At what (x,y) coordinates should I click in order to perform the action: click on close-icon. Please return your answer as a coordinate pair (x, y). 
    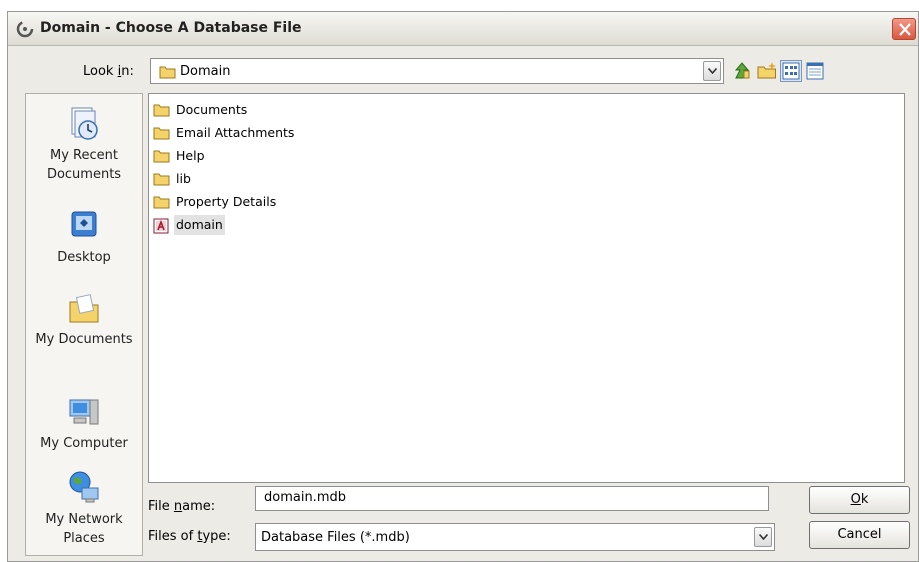
    Looking at the image, I should click on (905, 29).